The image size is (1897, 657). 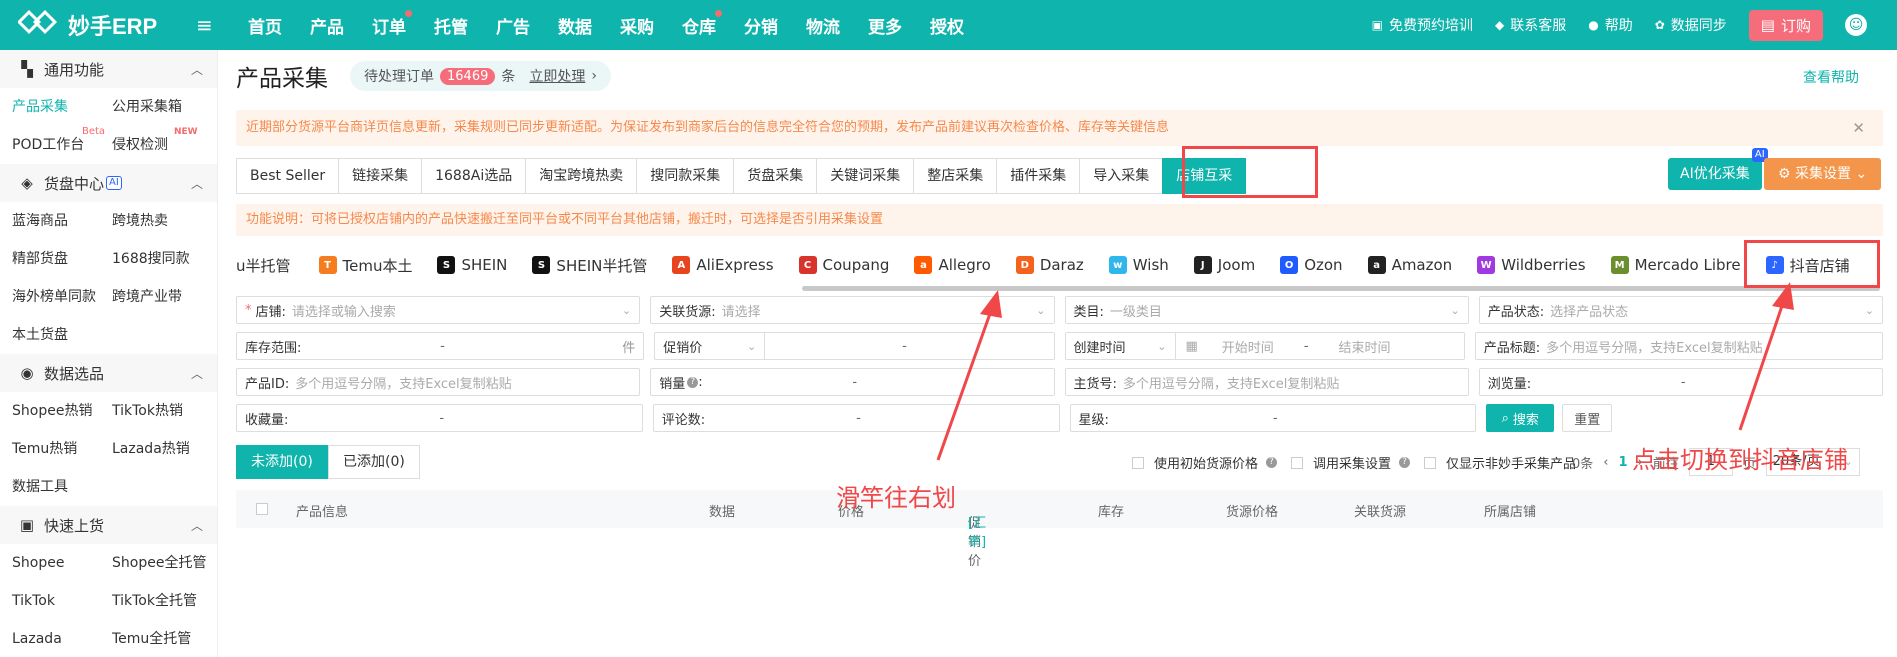 I want to click on sidebar-item: 公用采集箱, so click(x=167, y=107).